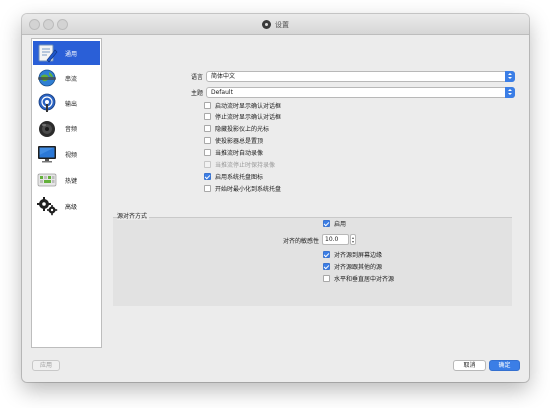  I want to click on option-confirm-start-stream: 启动流时显示确认对话框, so click(242, 105).